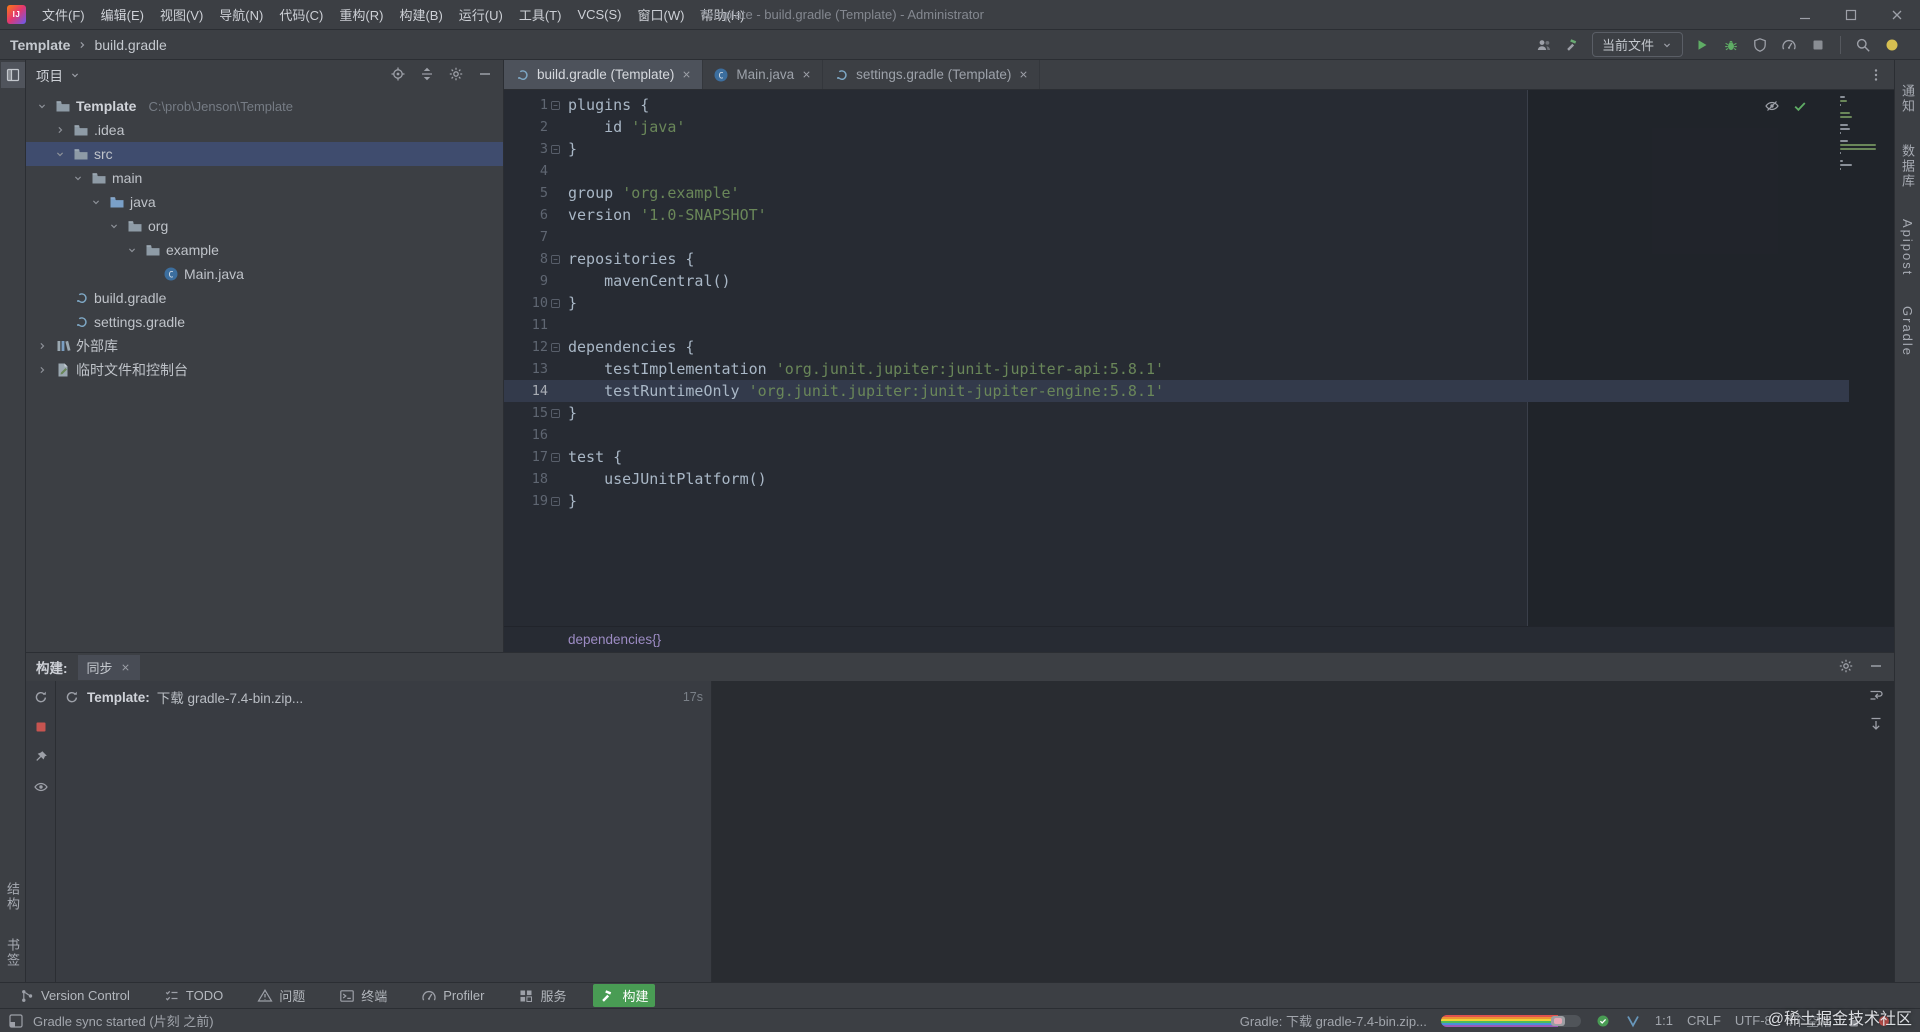 The image size is (1920, 1032). What do you see at coordinates (1199, 149) in the screenshot?
I see `code-line: 3}` at bounding box center [1199, 149].